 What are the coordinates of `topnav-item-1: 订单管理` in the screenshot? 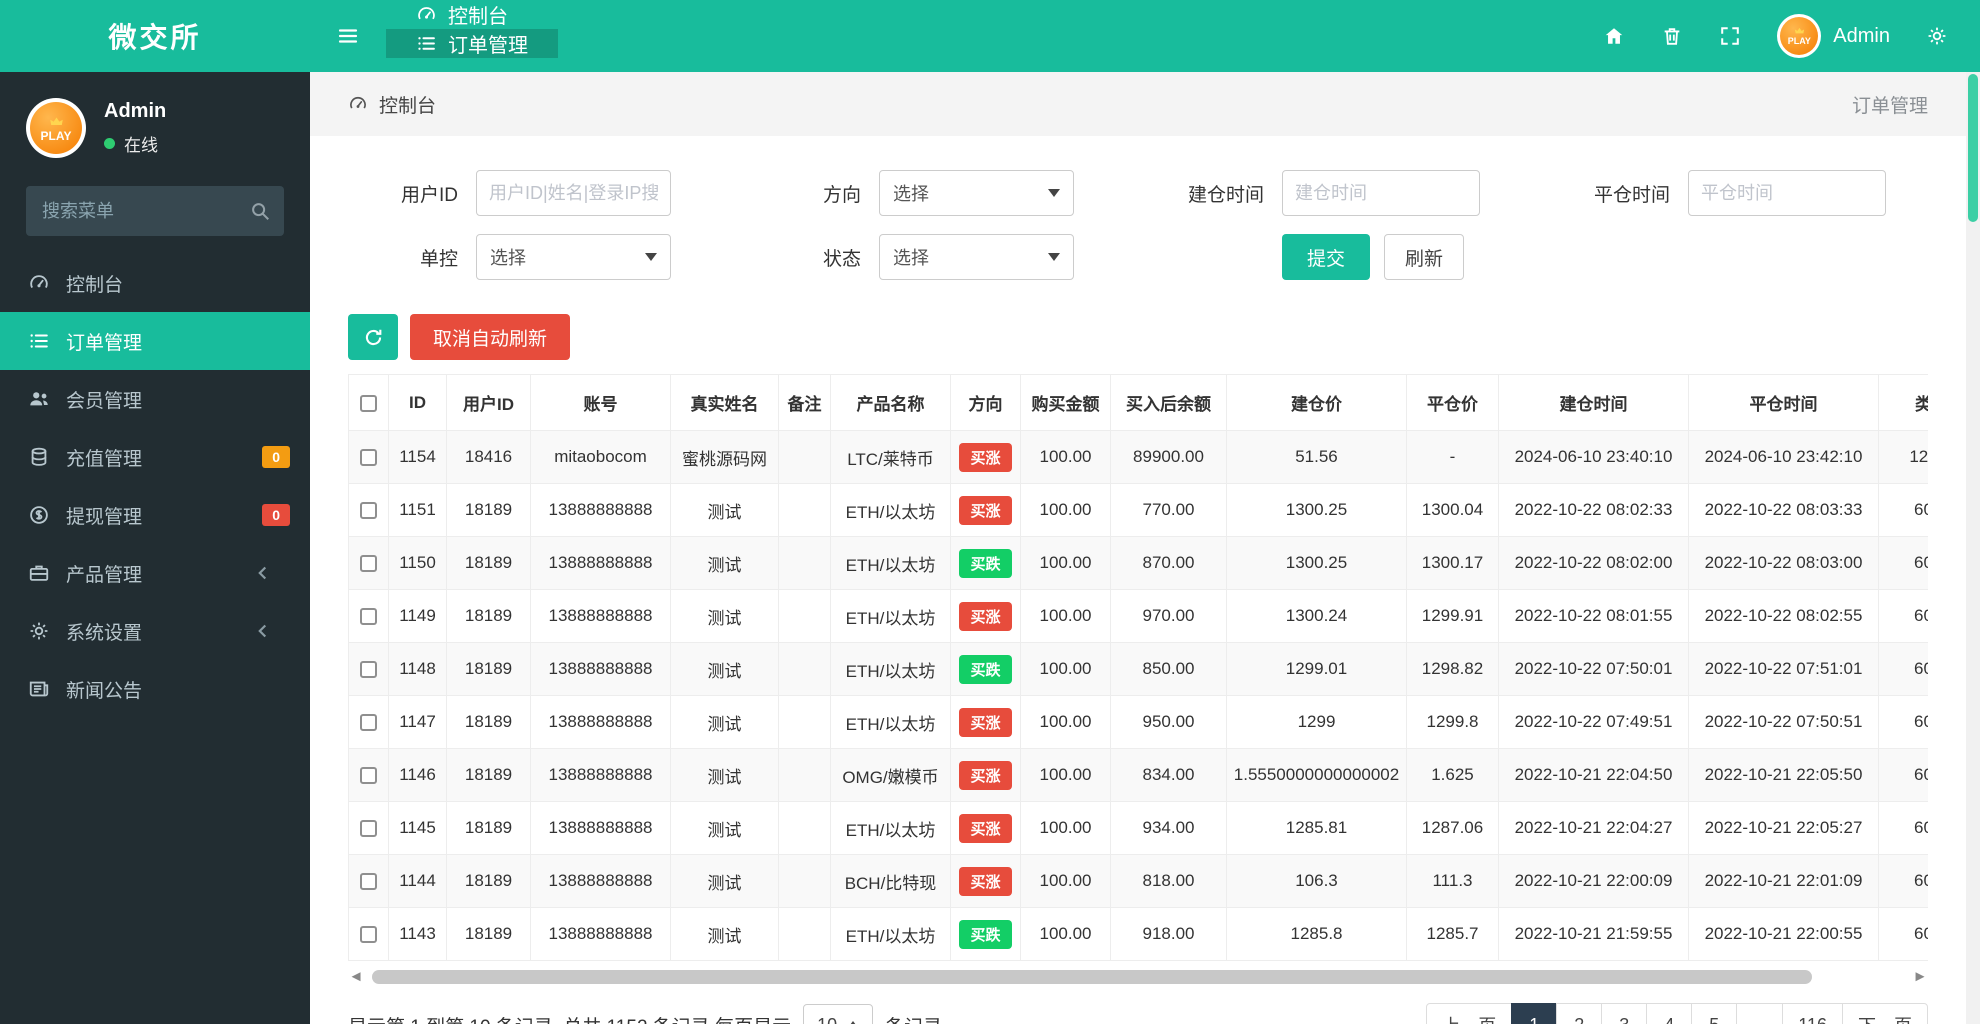 It's located at (472, 43).